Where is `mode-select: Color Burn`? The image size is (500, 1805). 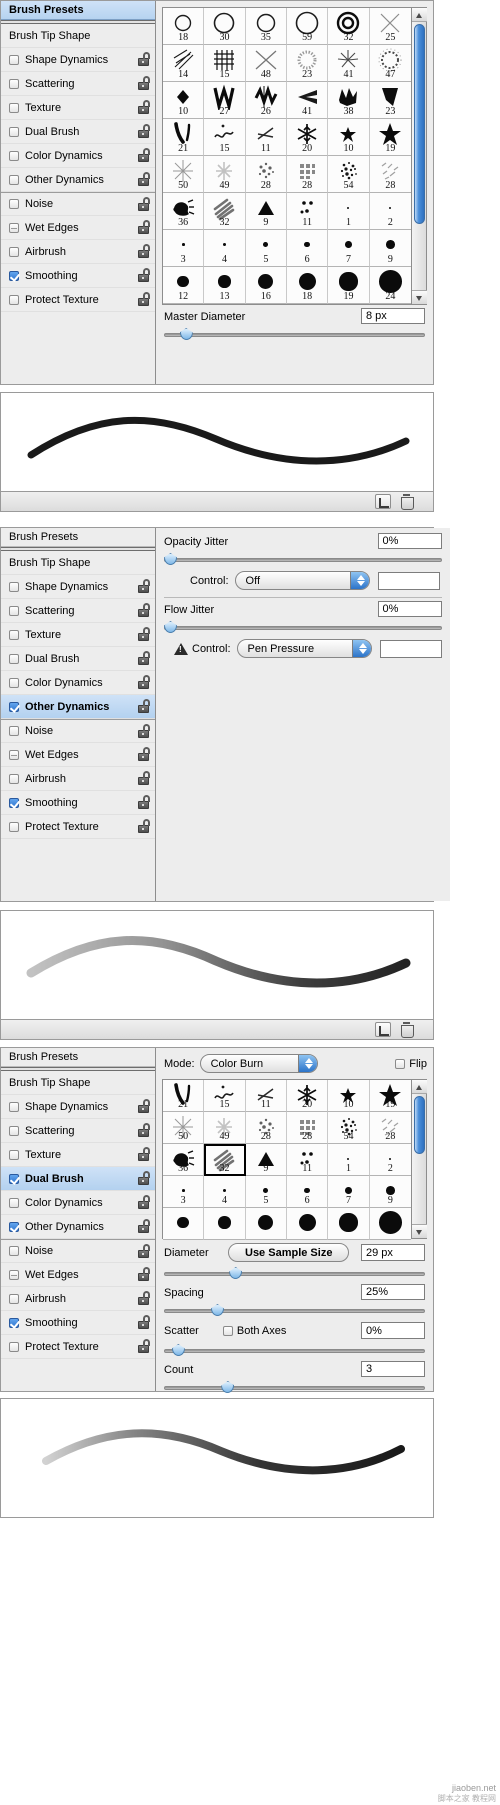
mode-select: Color Burn is located at coordinates (258, 1063).